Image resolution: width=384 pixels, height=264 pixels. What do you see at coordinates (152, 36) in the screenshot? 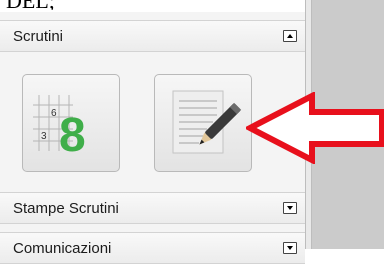
I see `section-header-scrutini: Scrutini` at bounding box center [152, 36].